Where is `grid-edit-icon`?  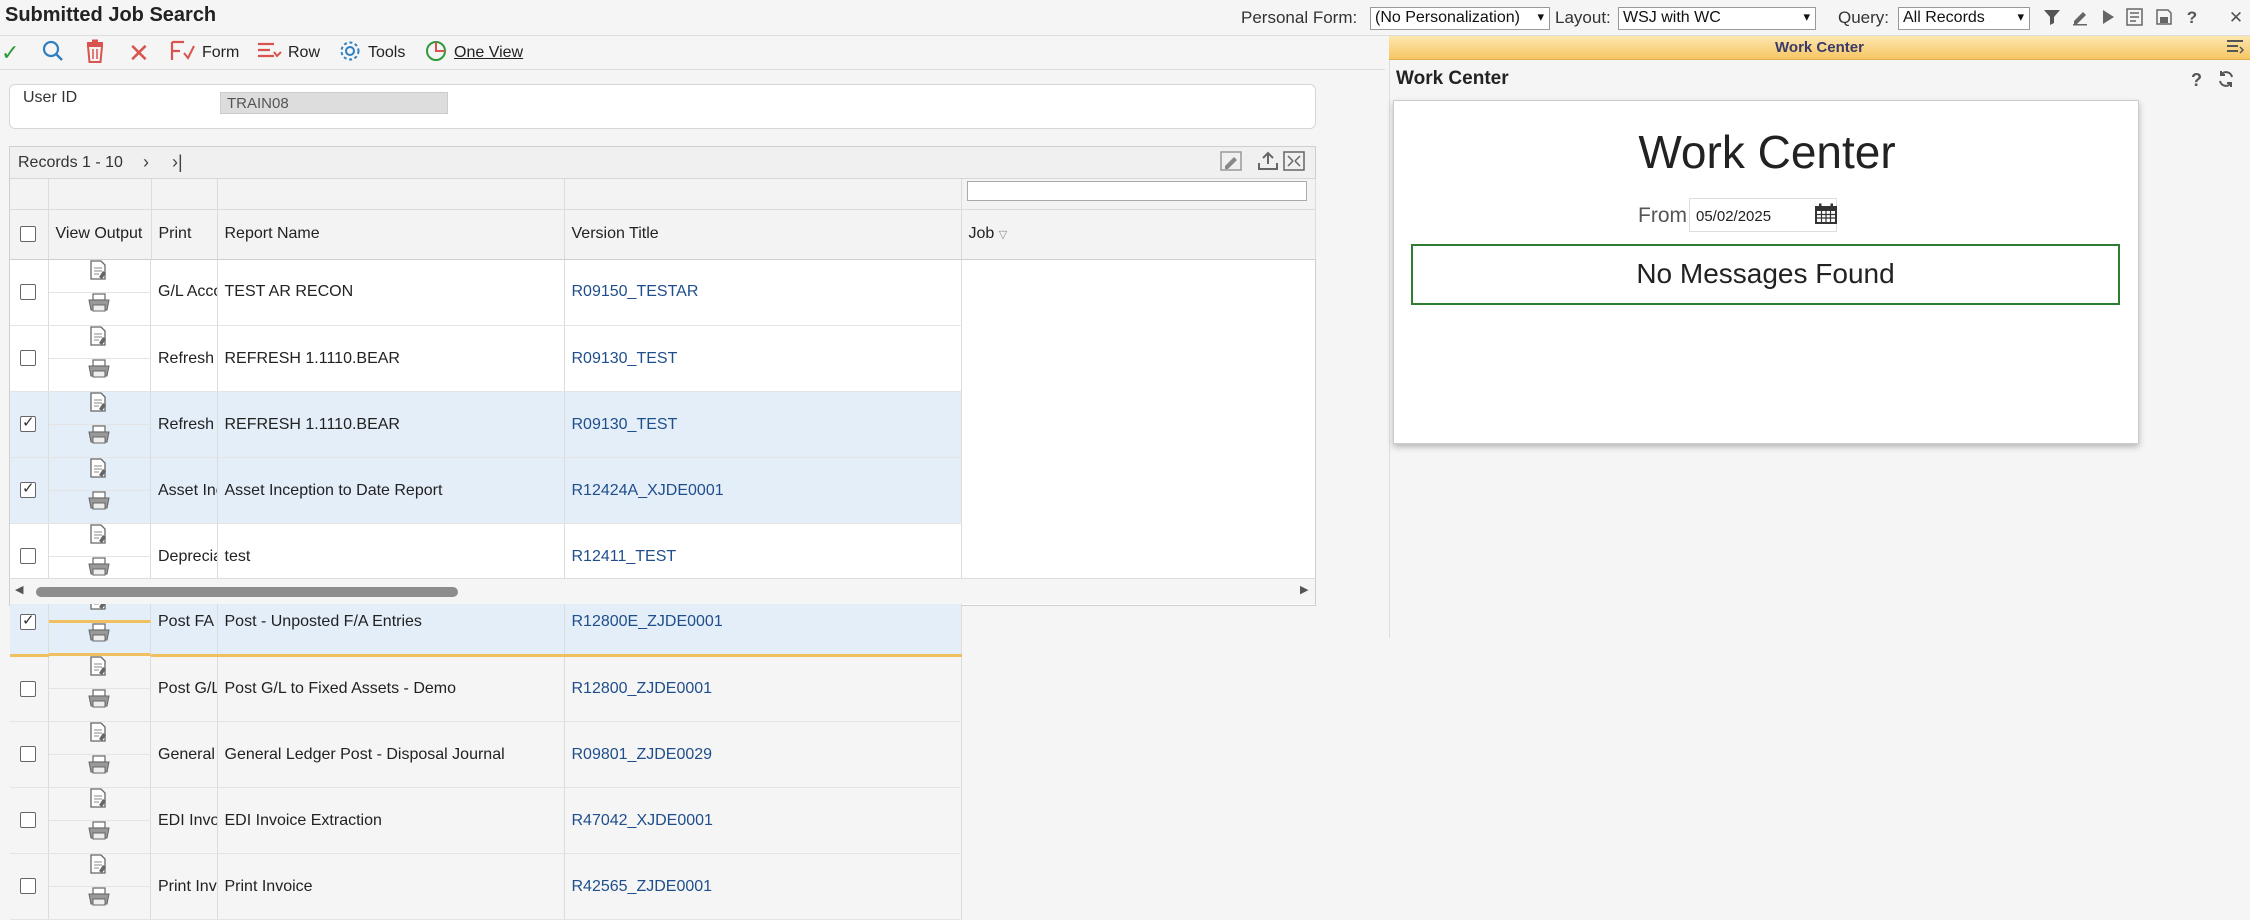
grid-edit-icon is located at coordinates (1231, 163).